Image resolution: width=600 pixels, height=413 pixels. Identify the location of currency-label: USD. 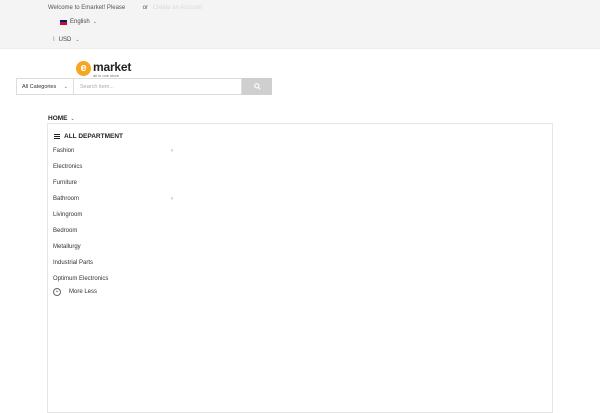
(65, 40).